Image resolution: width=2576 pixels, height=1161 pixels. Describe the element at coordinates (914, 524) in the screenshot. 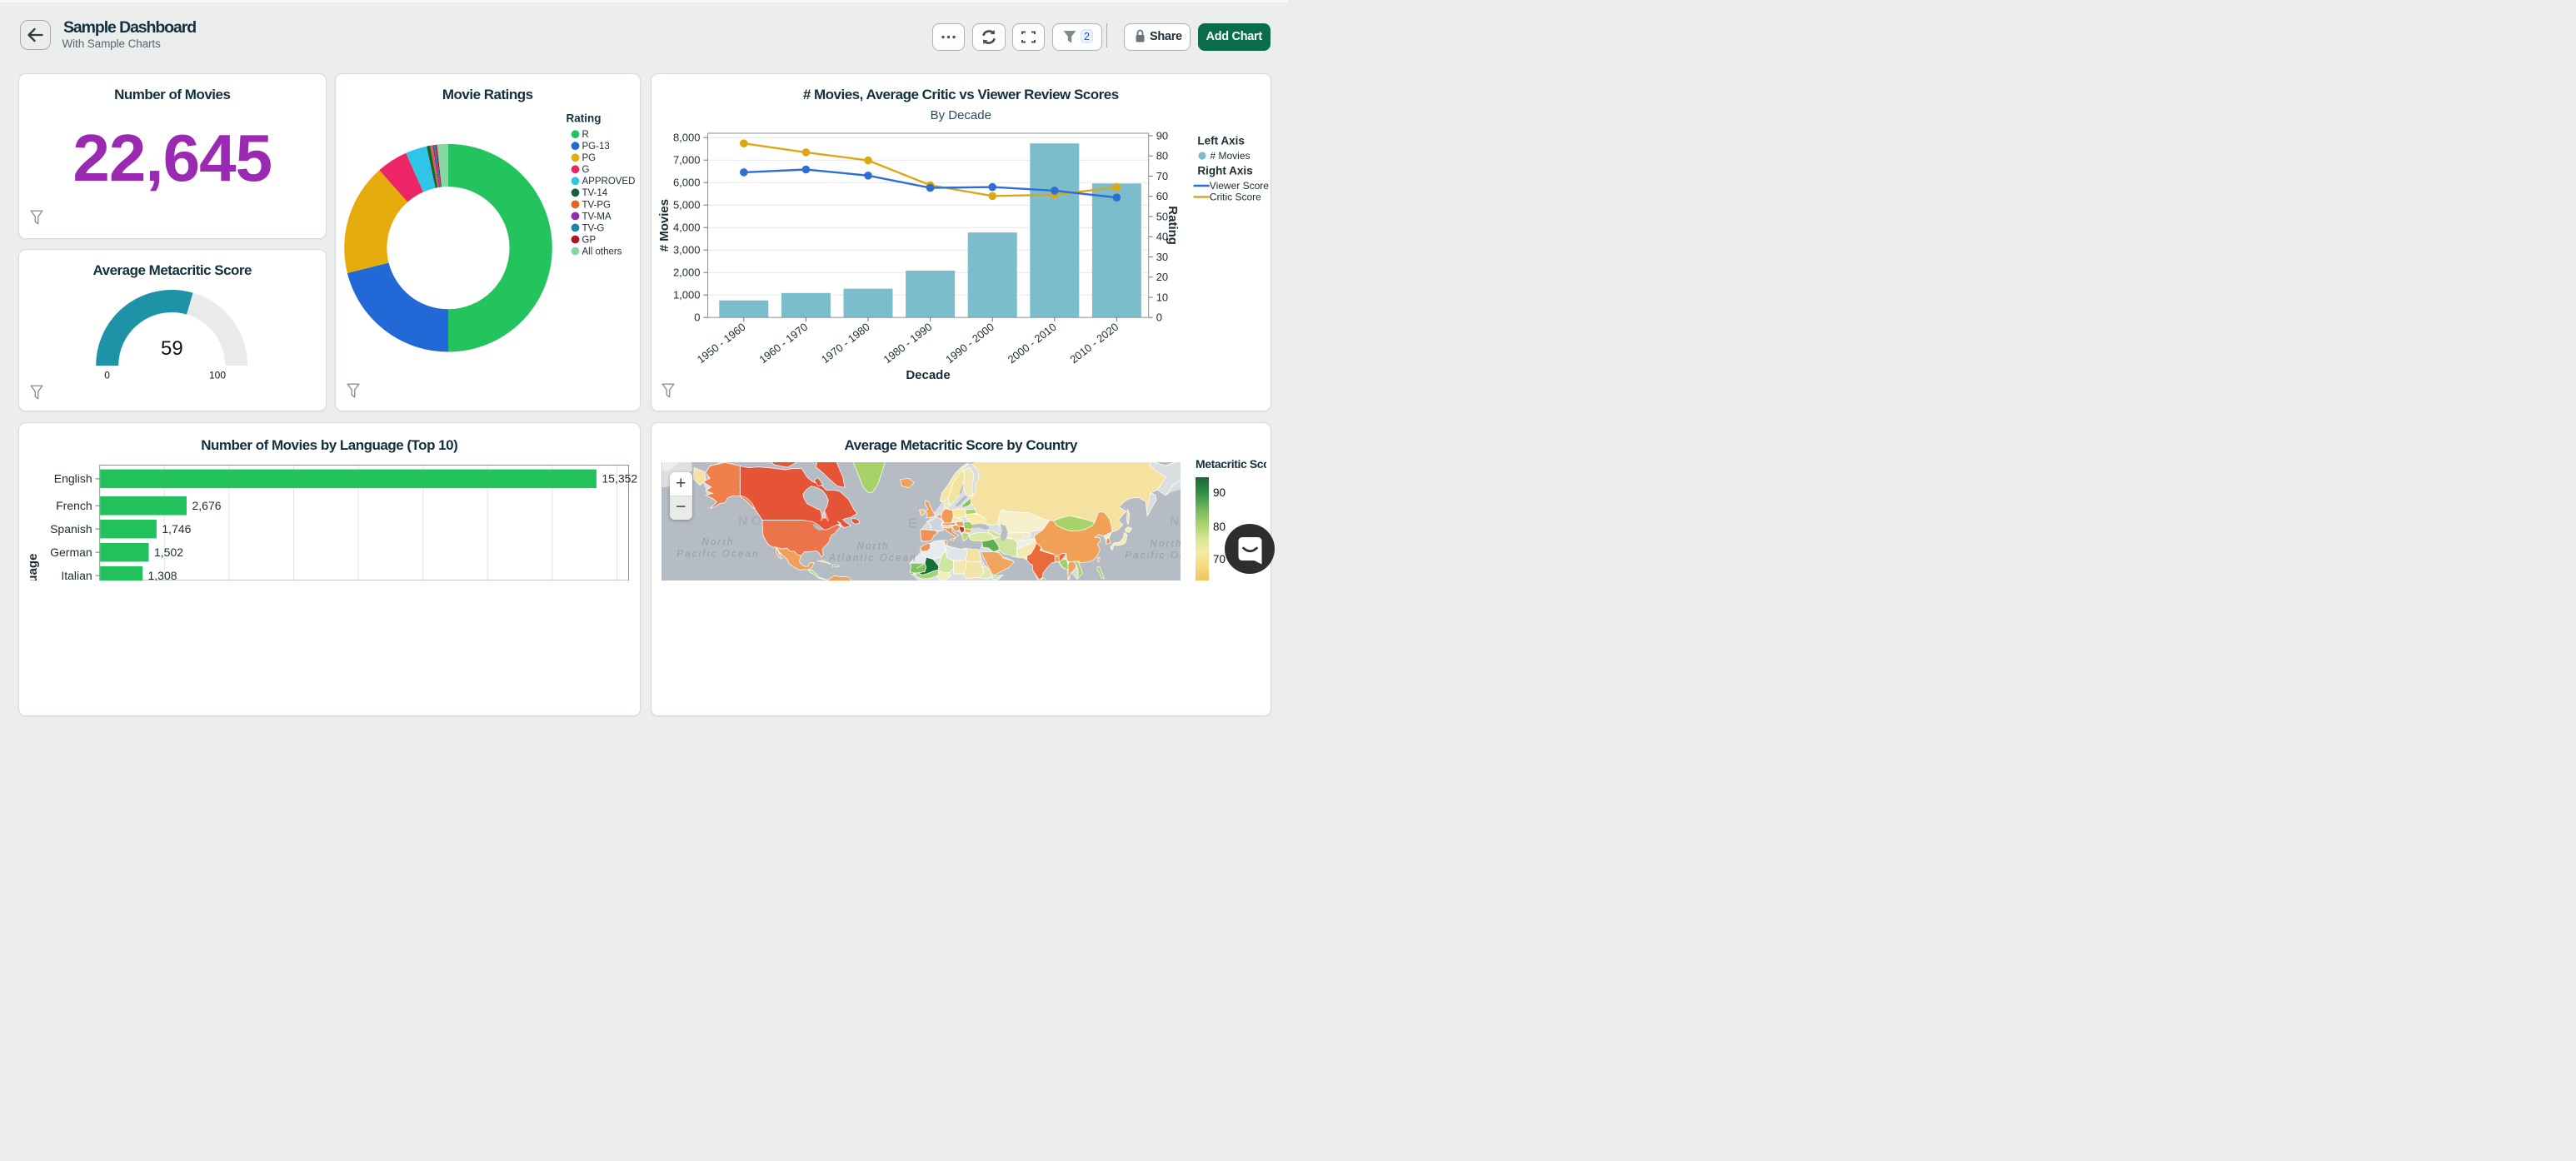

I see `svg-text: E` at that location.